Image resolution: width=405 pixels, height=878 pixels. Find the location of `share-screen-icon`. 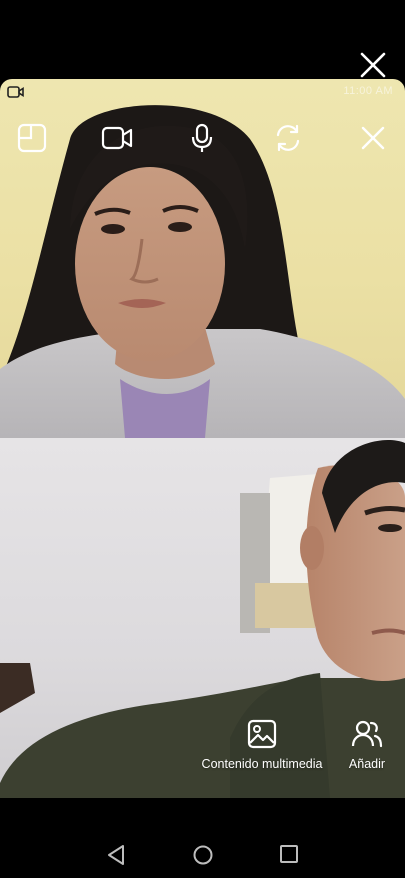

share-screen-icon is located at coordinates (32, 138).